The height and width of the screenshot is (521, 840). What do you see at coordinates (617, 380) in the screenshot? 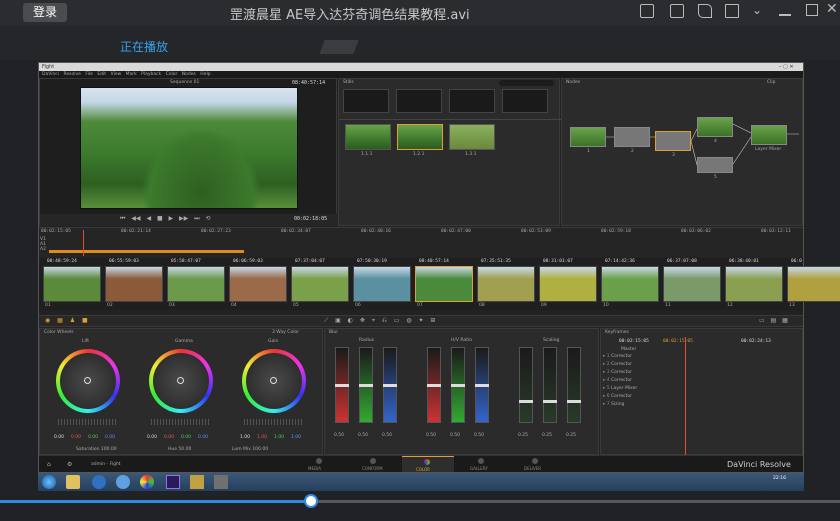
I see `keyframe-track: ▸ 4 Corrector` at bounding box center [617, 380].